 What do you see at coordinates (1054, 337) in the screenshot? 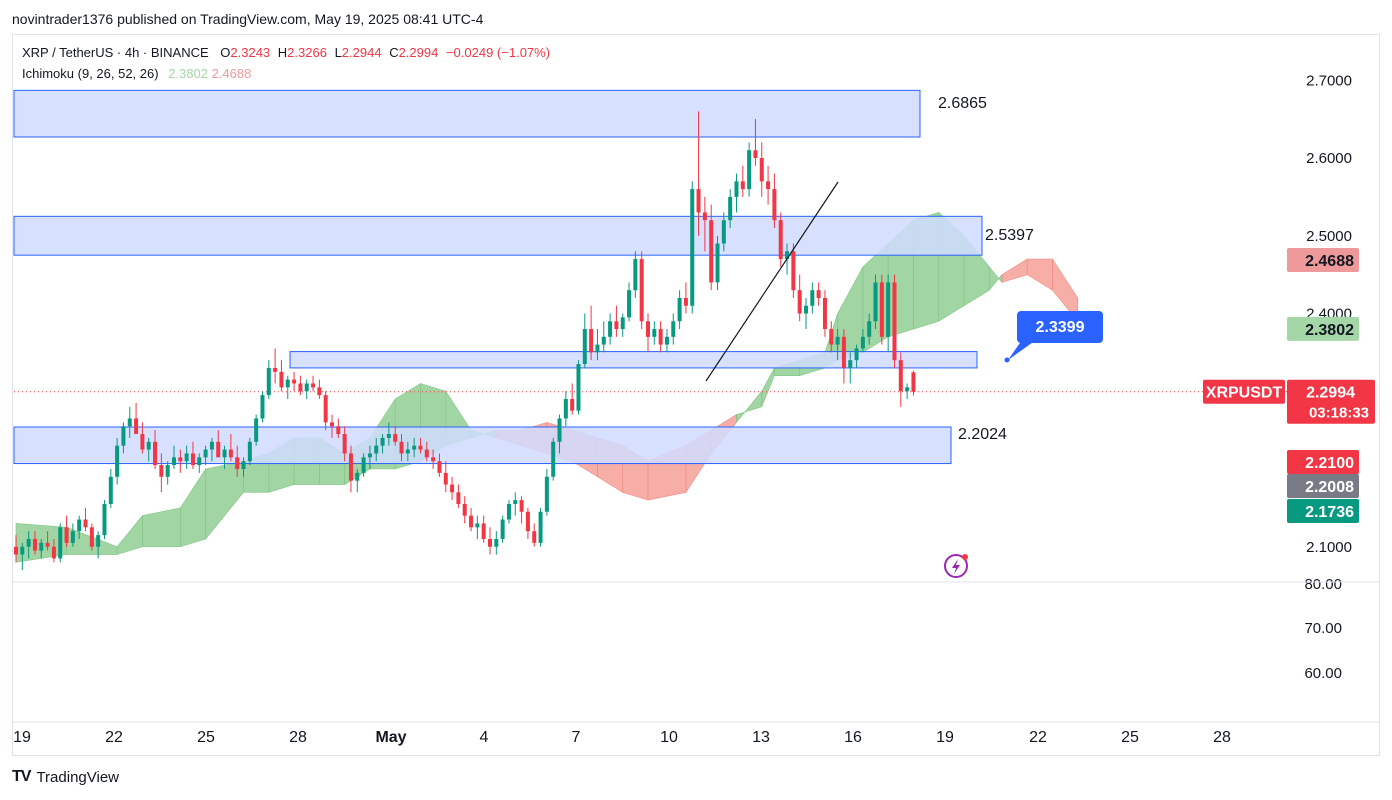
I see `price-callout: 2.3399` at bounding box center [1054, 337].